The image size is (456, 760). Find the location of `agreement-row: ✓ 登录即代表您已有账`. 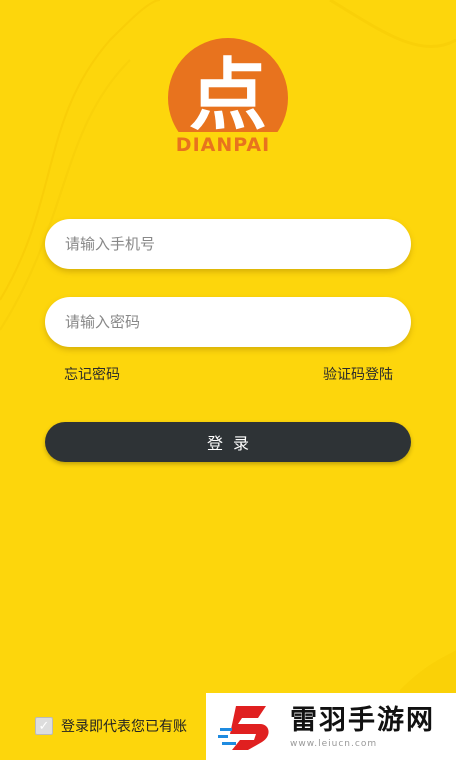

agreement-row: ✓ 登录即代表您已有账 is located at coordinates (111, 726).